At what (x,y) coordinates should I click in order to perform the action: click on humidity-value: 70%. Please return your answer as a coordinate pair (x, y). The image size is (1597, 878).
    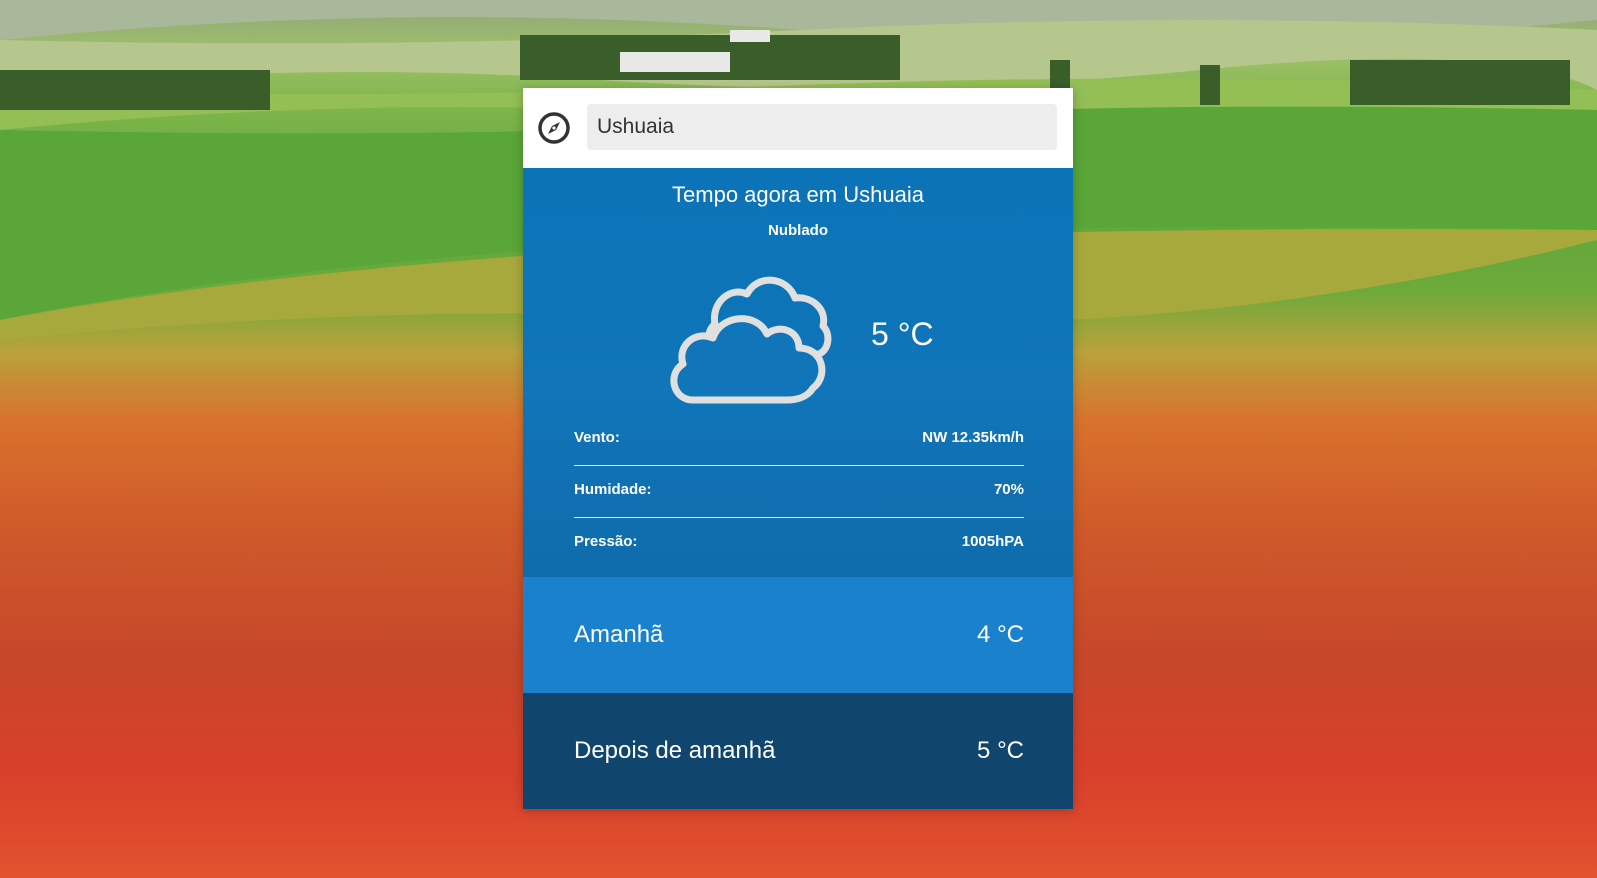
    Looking at the image, I should click on (1008, 489).